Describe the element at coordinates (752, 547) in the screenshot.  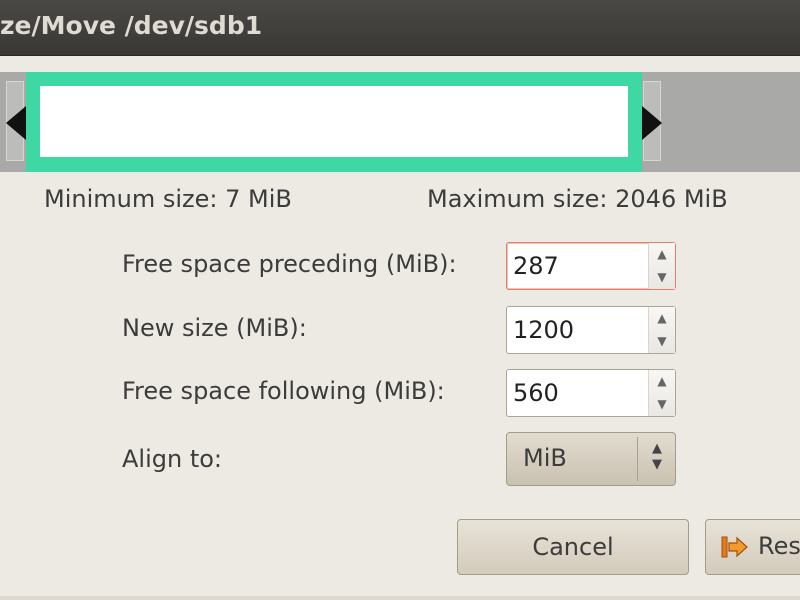
I see `resize-move-button: Res` at that location.